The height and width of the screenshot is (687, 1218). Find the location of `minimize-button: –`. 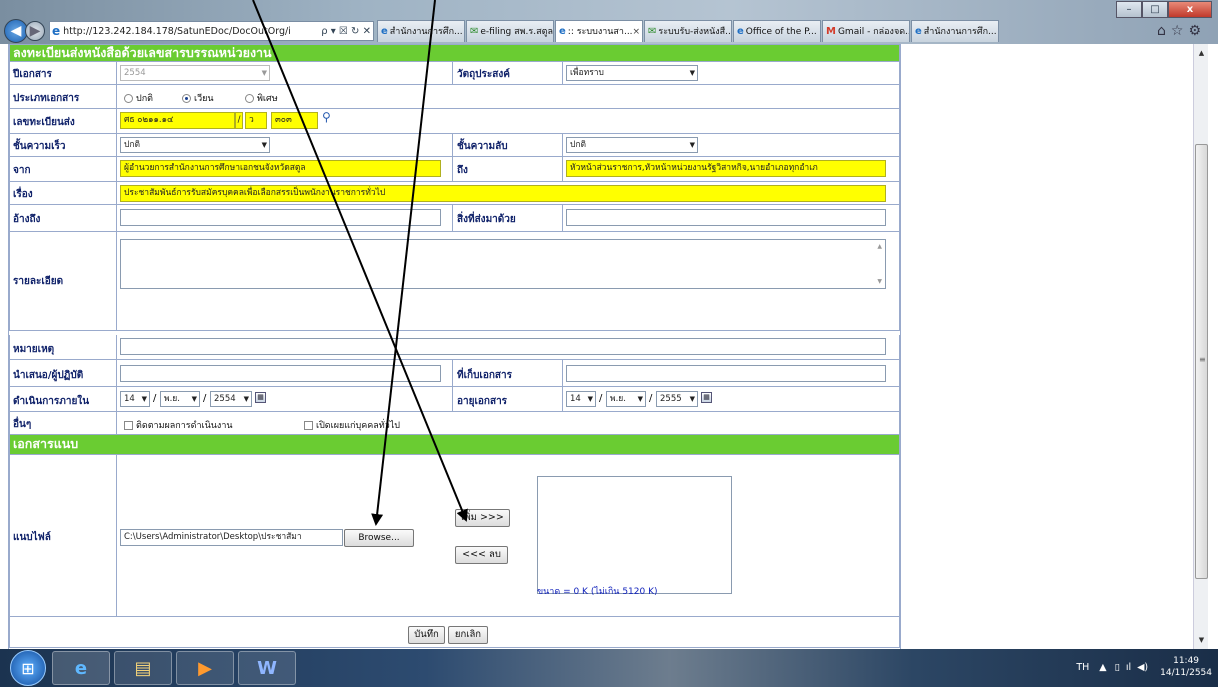

minimize-button: – is located at coordinates (1129, 9).